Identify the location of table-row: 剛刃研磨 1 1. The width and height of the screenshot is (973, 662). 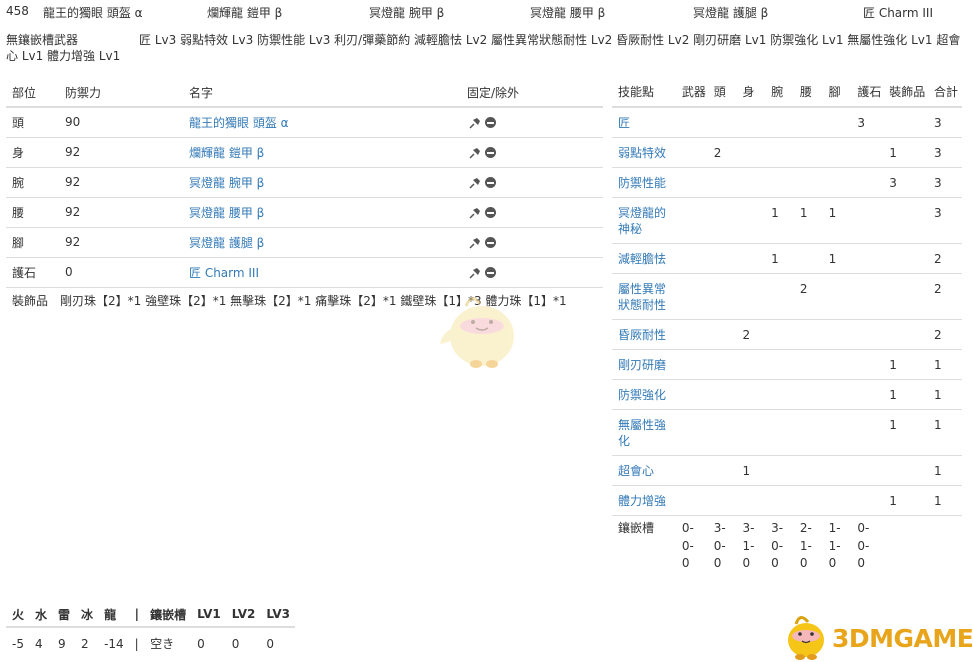
(787, 365).